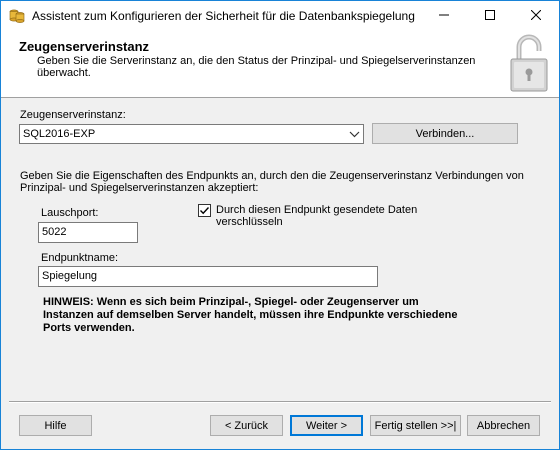 This screenshot has height=450, width=560. What do you see at coordinates (59, 134) in the screenshot?
I see `witness-instance-value: SQL2016-EXP` at bounding box center [59, 134].